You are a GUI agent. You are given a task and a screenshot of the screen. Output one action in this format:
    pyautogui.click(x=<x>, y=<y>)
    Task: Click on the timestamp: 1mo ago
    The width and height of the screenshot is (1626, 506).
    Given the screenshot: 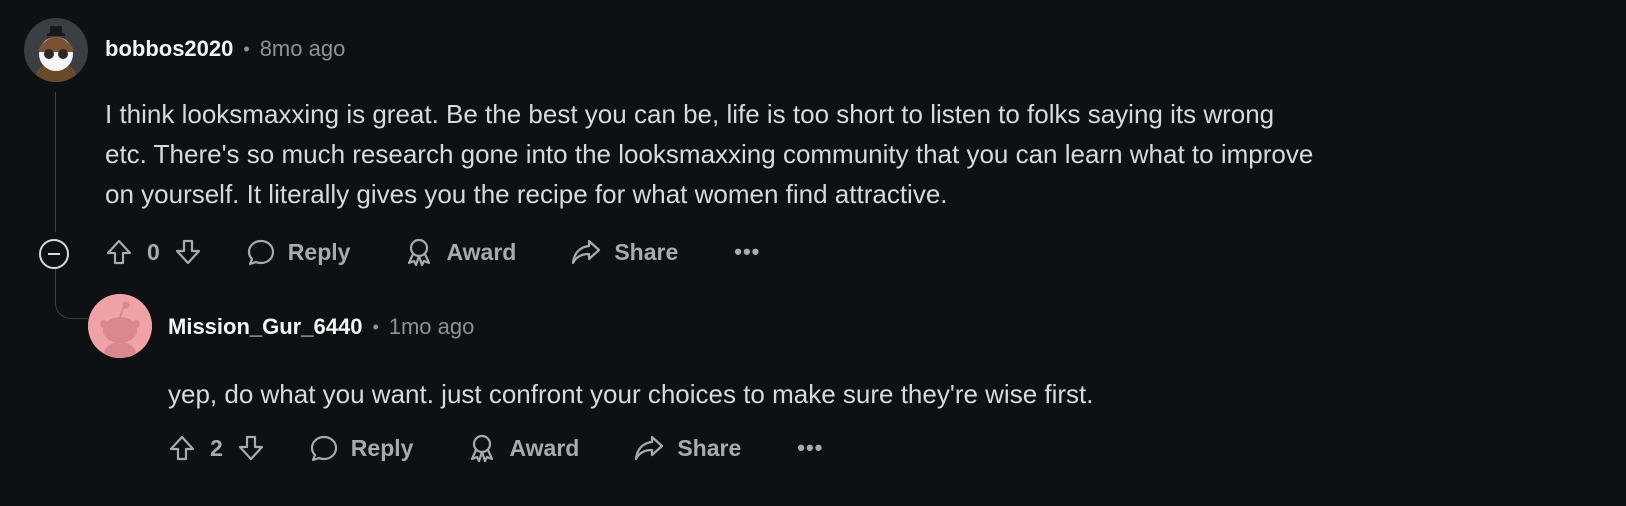 What is the action you would take?
    pyautogui.click(x=432, y=327)
    